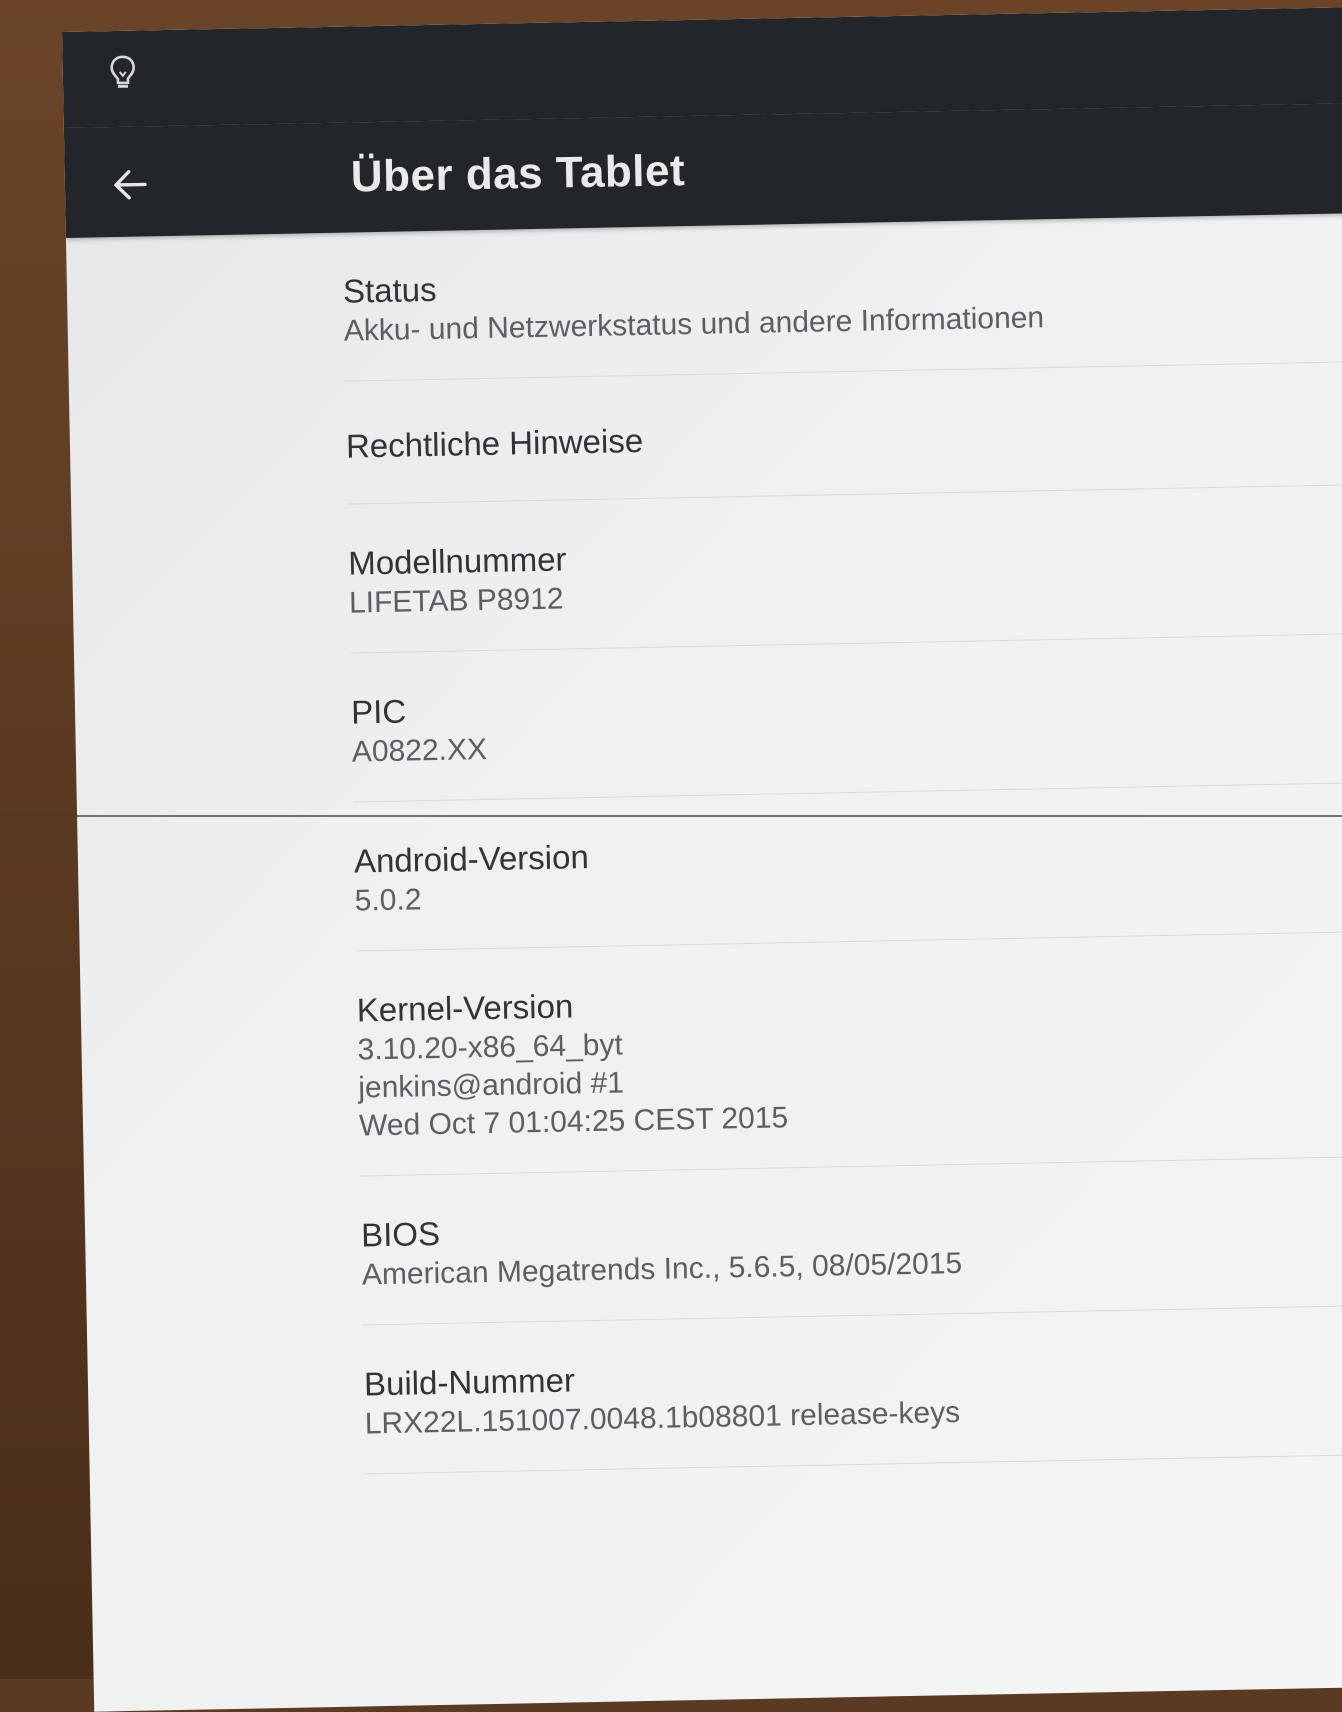 The width and height of the screenshot is (1342, 1712). I want to click on page-title: Über das Tablet, so click(518, 174).